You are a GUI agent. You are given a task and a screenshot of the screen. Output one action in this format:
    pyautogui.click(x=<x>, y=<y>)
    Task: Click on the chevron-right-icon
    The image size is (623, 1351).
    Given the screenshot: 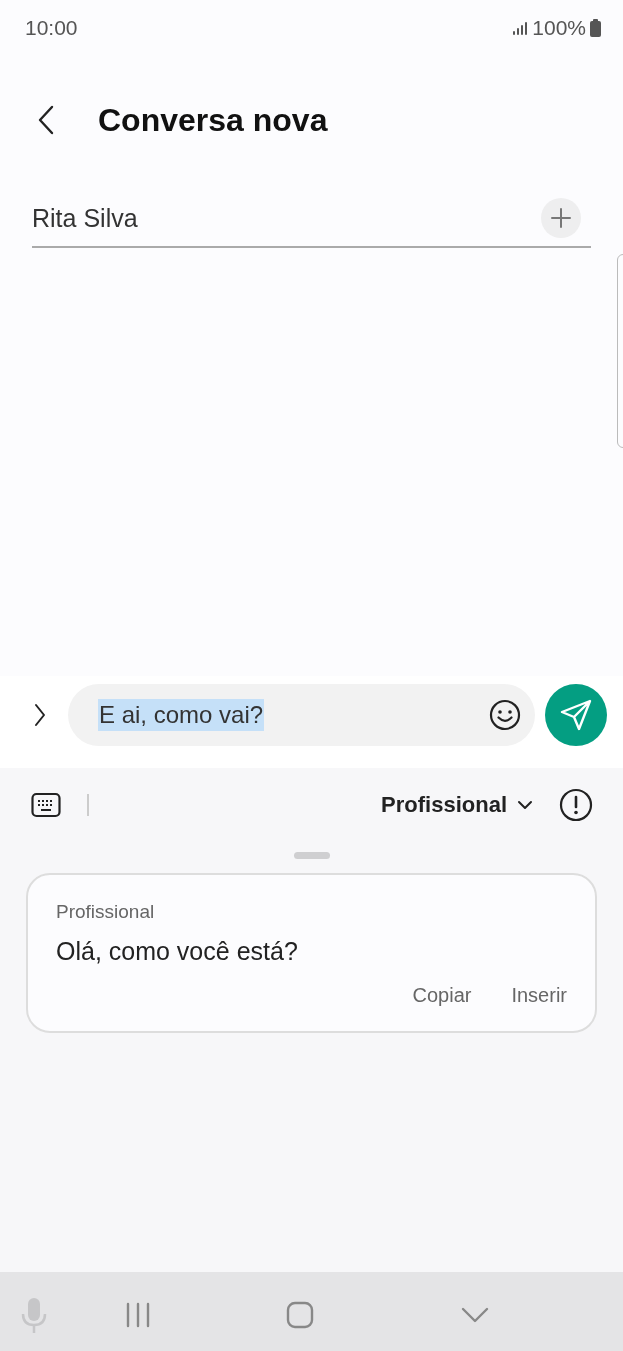 What is the action you would take?
    pyautogui.click(x=40, y=715)
    